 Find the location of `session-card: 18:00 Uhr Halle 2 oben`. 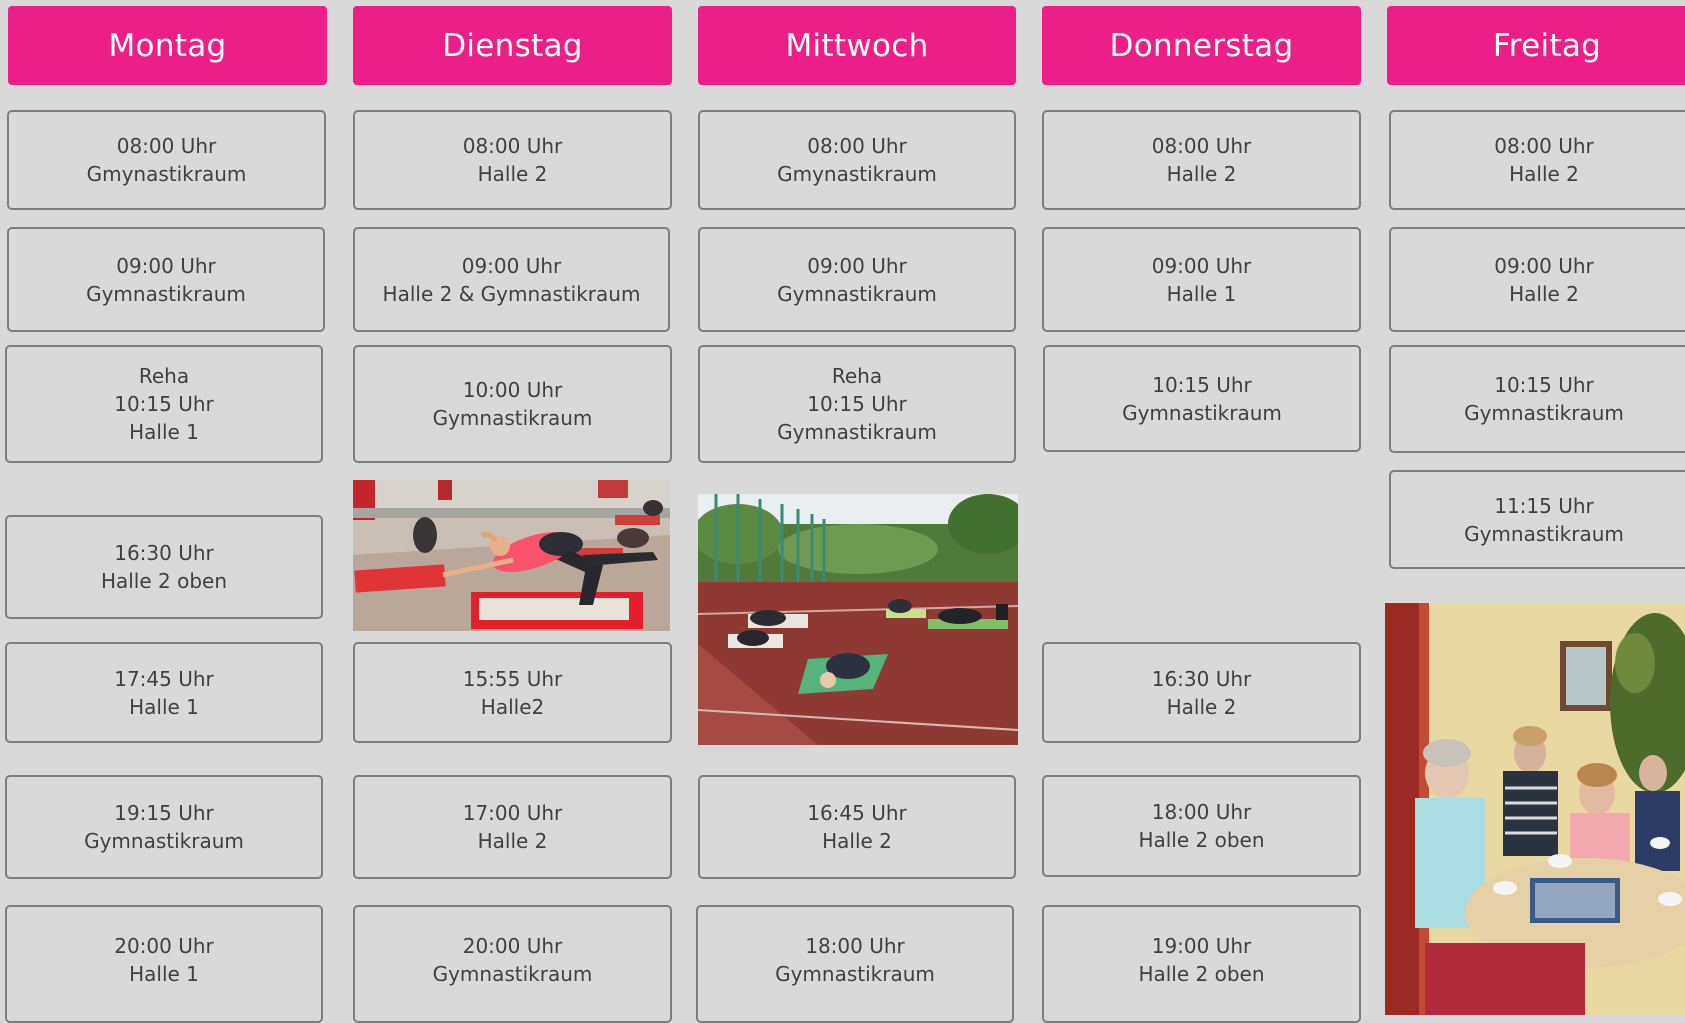

session-card: 18:00 Uhr Halle 2 oben is located at coordinates (1201, 826).